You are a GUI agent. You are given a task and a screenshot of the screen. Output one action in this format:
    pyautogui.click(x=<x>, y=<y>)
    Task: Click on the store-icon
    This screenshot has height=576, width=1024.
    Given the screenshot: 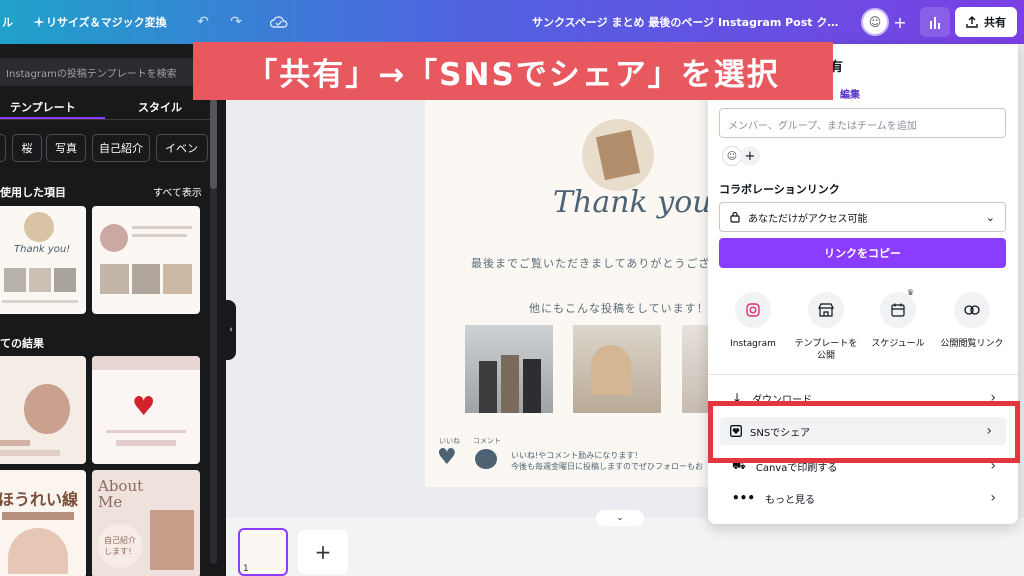 What is the action you would take?
    pyautogui.click(x=826, y=310)
    